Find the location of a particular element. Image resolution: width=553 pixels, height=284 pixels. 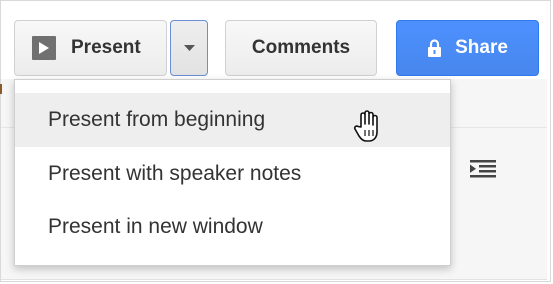

menu-item-label: Present with speaker notes is located at coordinates (175, 173).